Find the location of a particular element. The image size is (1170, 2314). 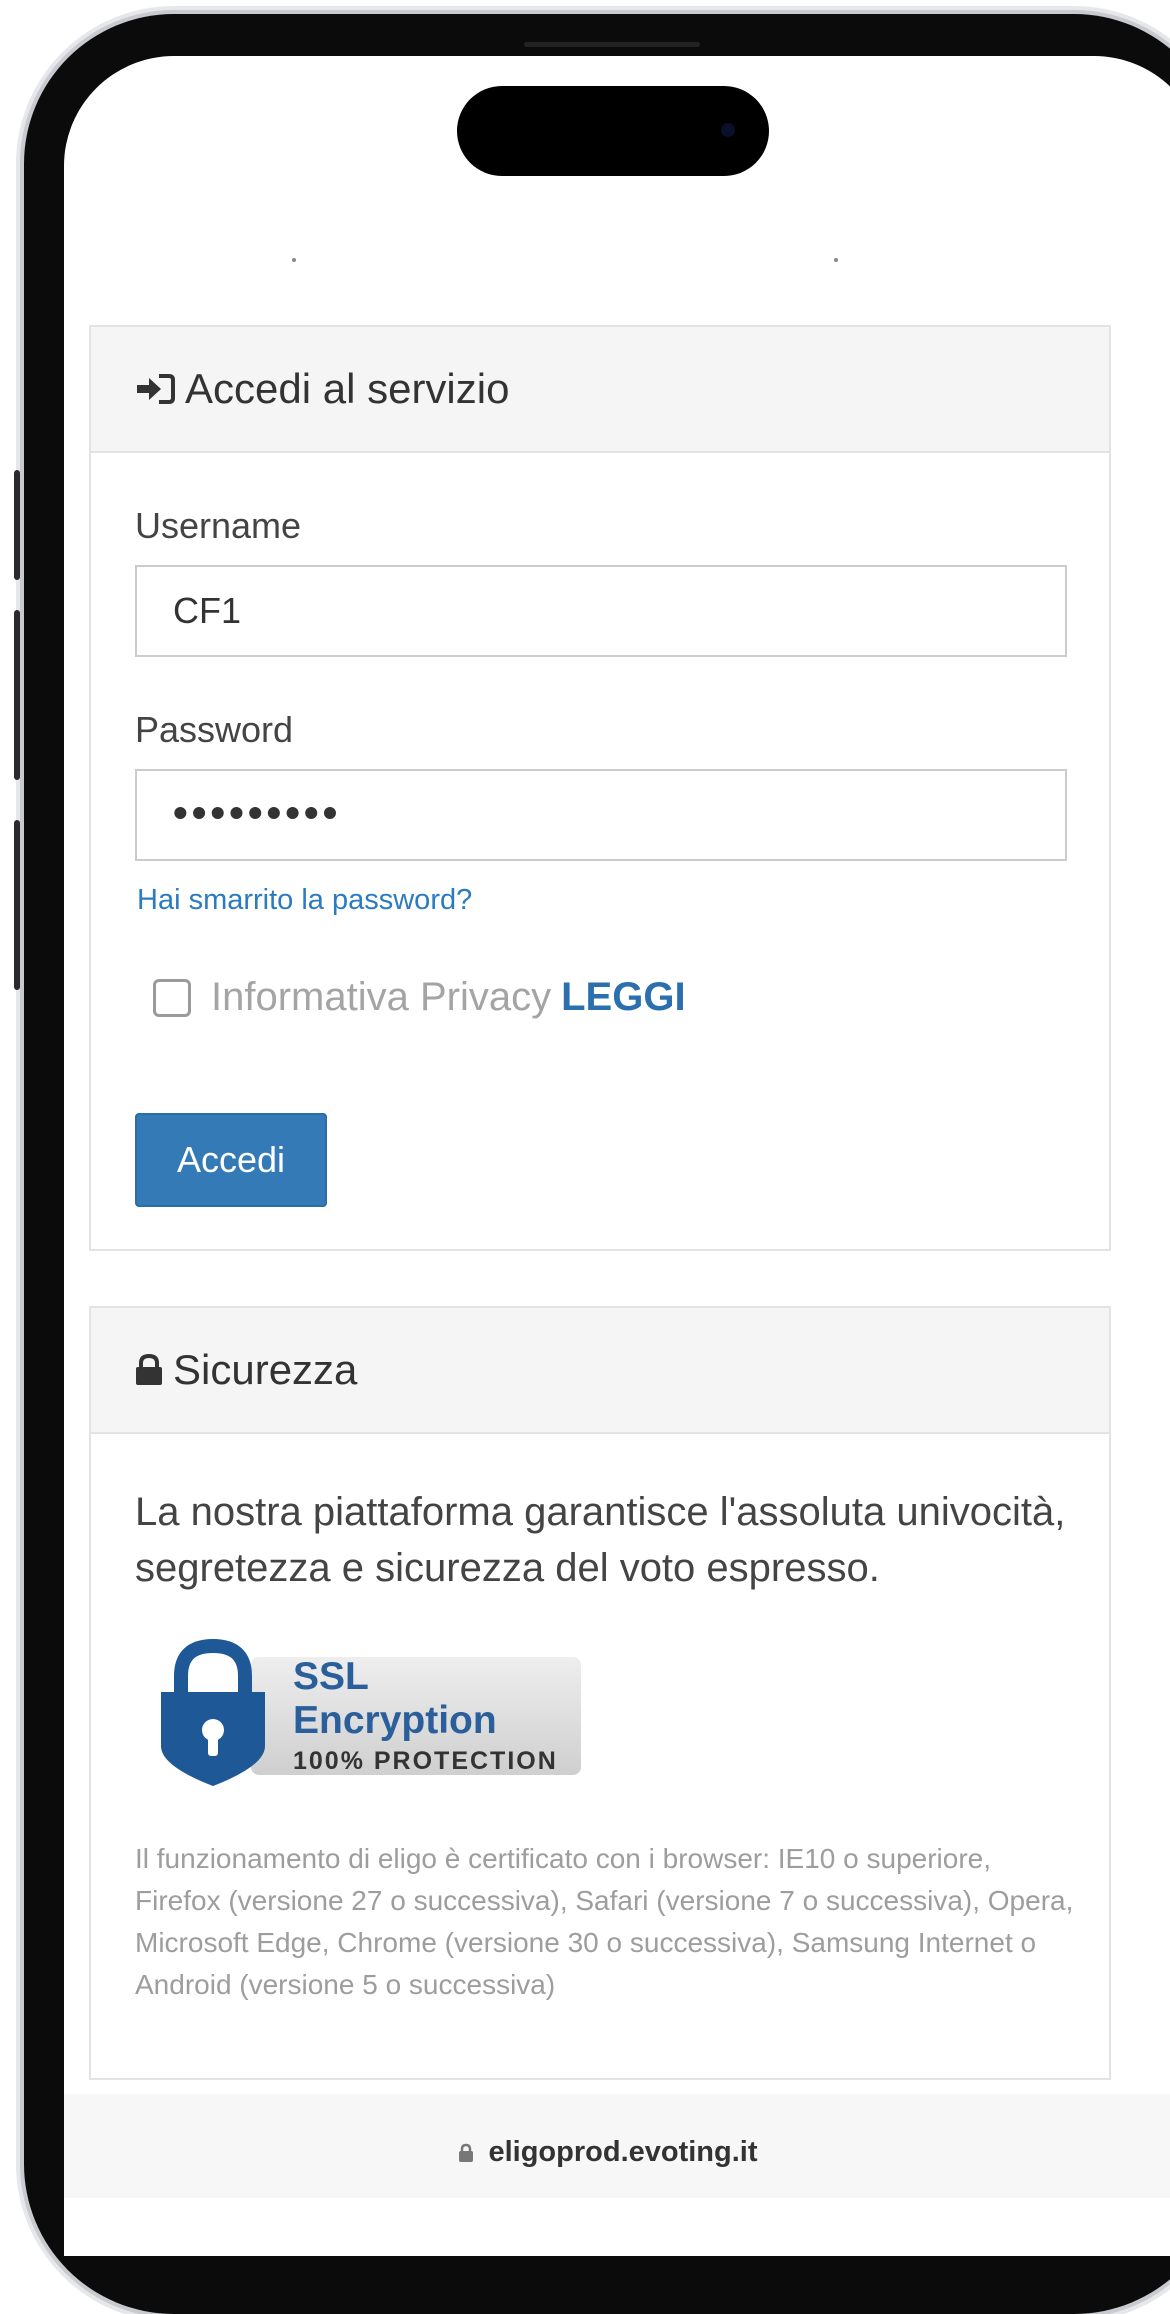

ssl-badge-title: SSL Encryption is located at coordinates (395, 1698).